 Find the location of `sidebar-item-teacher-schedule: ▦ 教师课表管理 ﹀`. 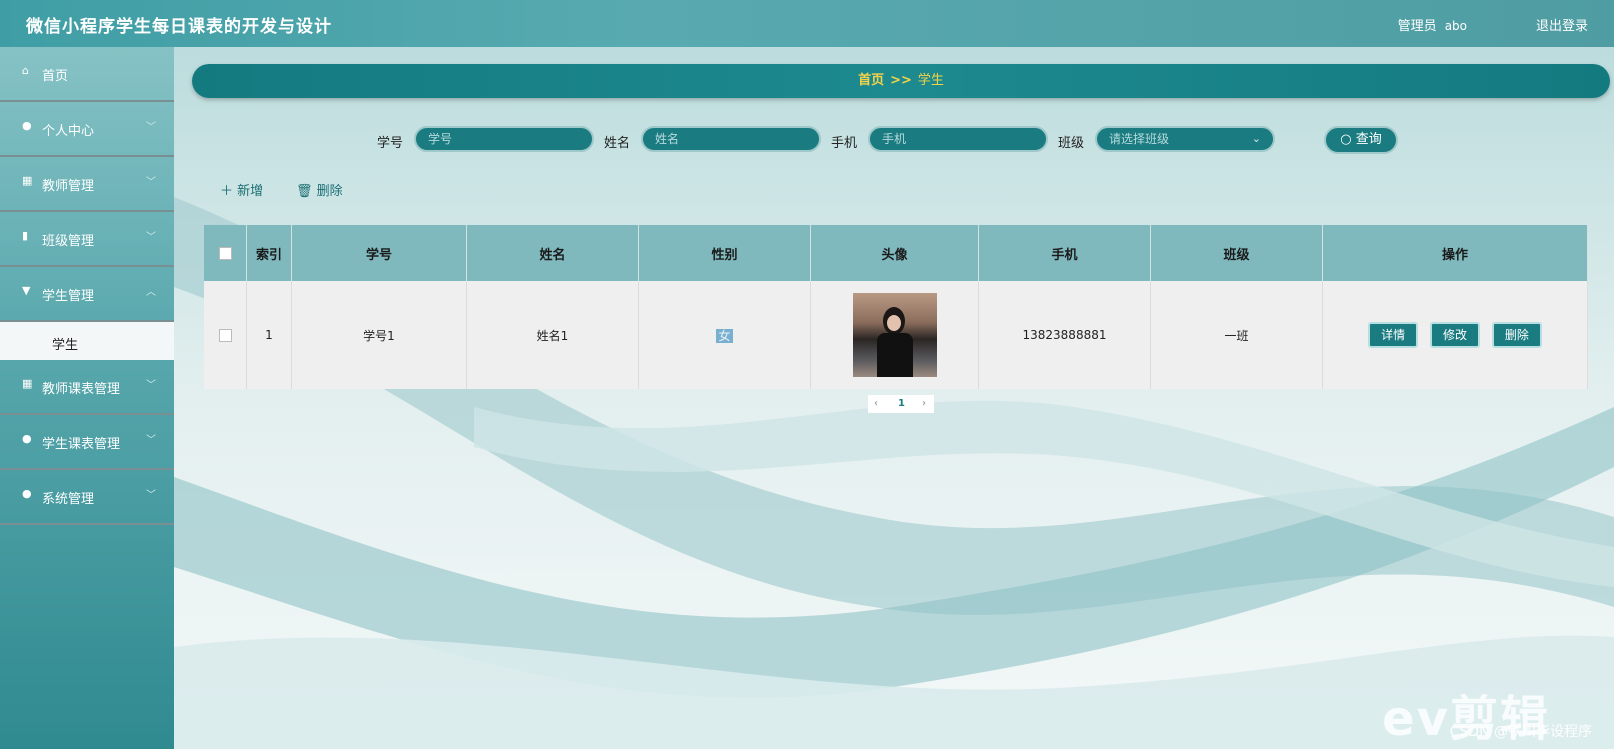

sidebar-item-teacher-schedule: ▦ 教师课表管理 ﹀ is located at coordinates (87, 387).